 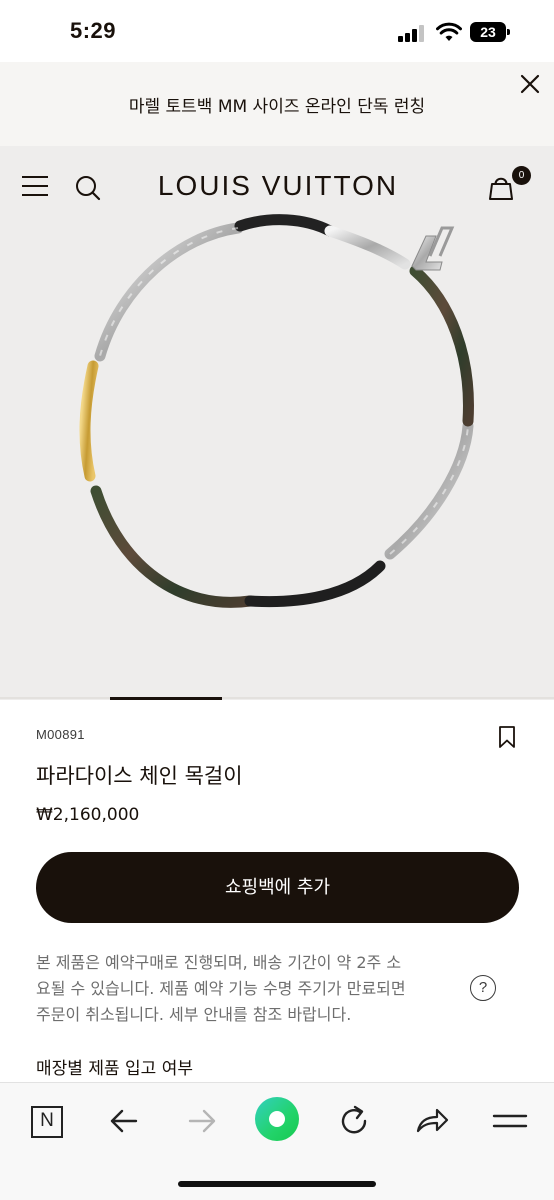 I want to click on brand-logo: LOUIS VUITTON, so click(x=278, y=186).